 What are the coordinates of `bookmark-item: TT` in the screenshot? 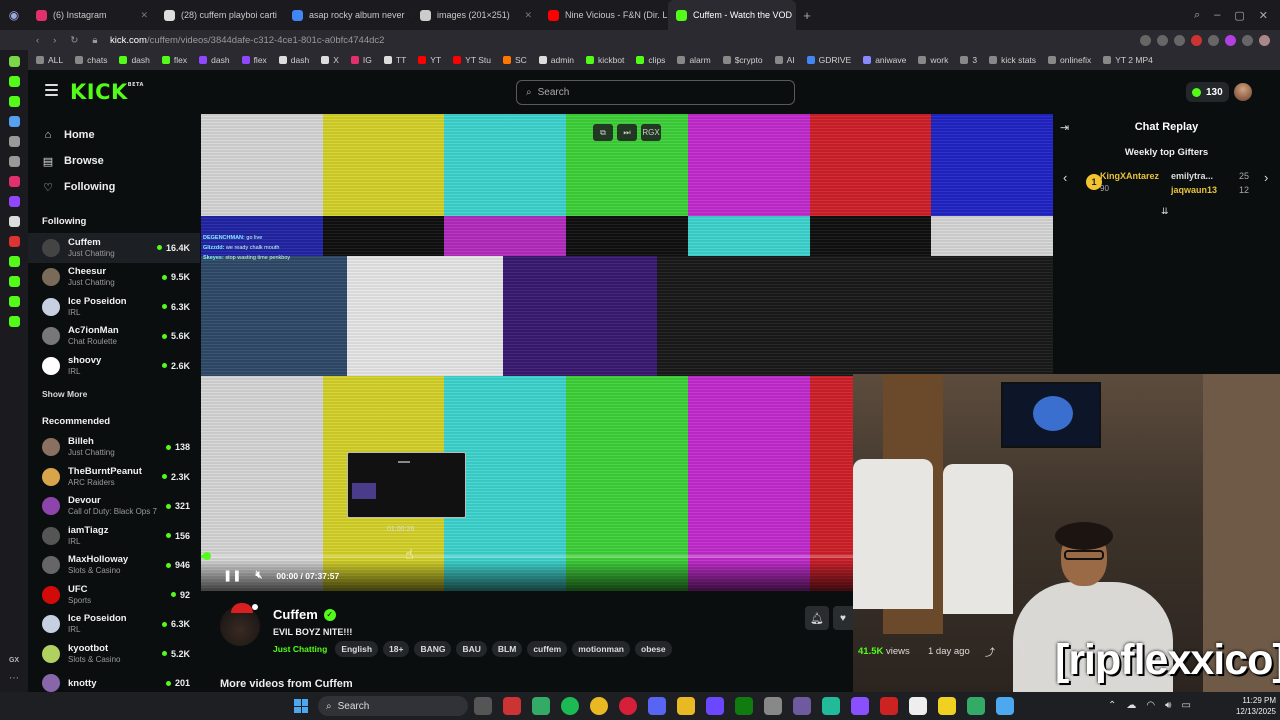 It's located at (394, 60).